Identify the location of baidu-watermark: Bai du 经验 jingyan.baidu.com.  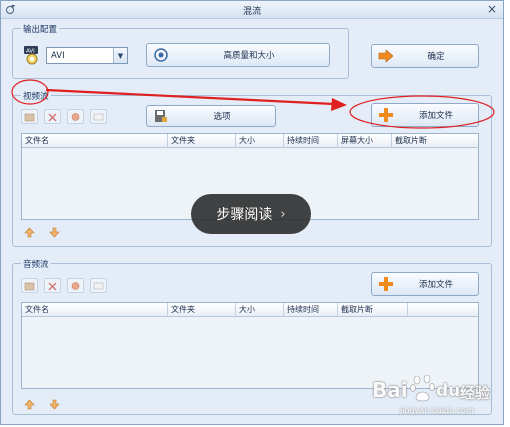
(438, 395).